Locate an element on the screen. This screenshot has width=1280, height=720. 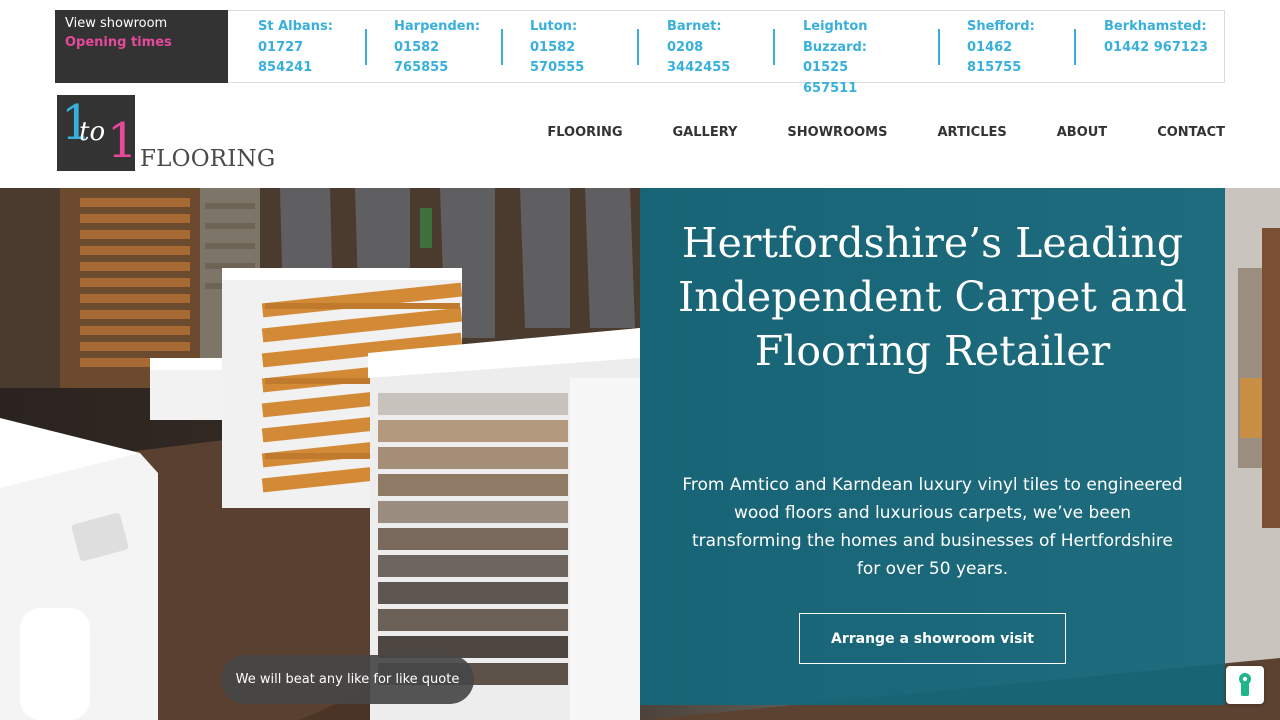
phone-luton: Luton: 01582 570555 is located at coordinates (570, 48).